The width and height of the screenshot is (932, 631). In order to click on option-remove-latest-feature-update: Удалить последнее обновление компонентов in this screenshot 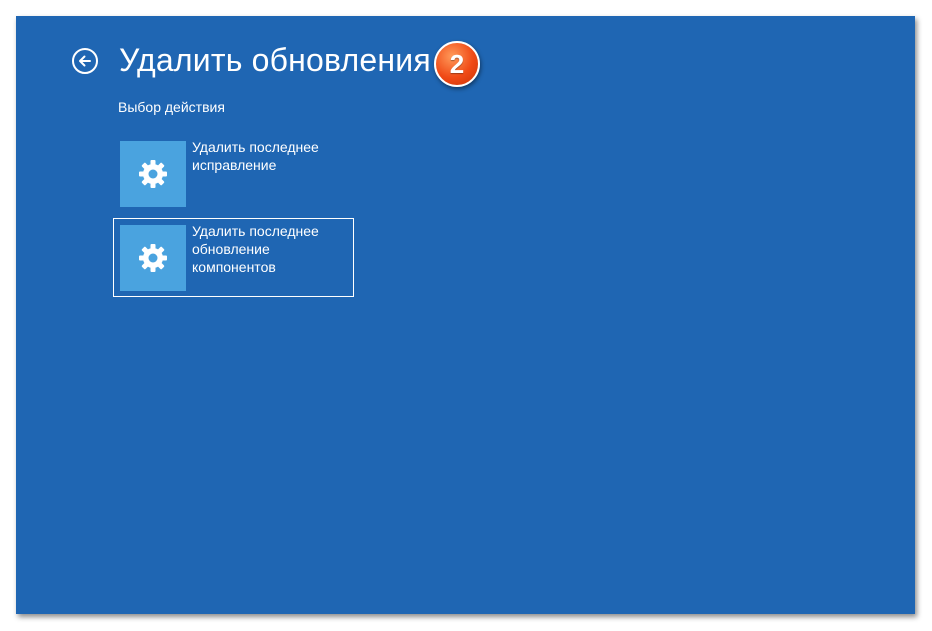, I will do `click(233, 257)`.